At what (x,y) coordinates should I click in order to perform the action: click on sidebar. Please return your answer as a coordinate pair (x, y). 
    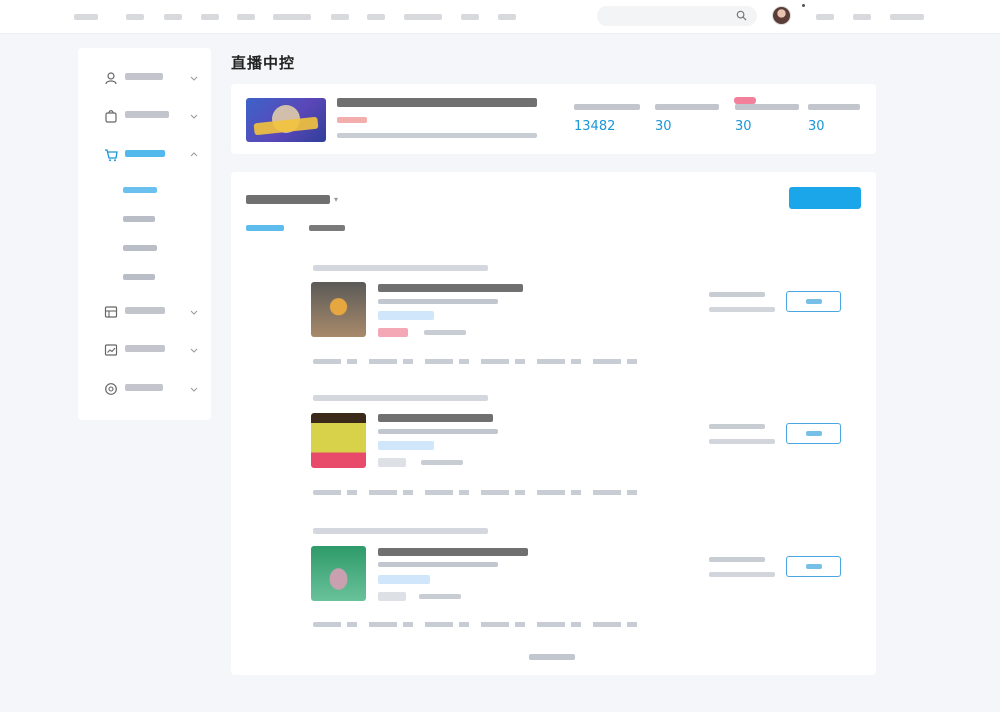
    Looking at the image, I should click on (144, 234).